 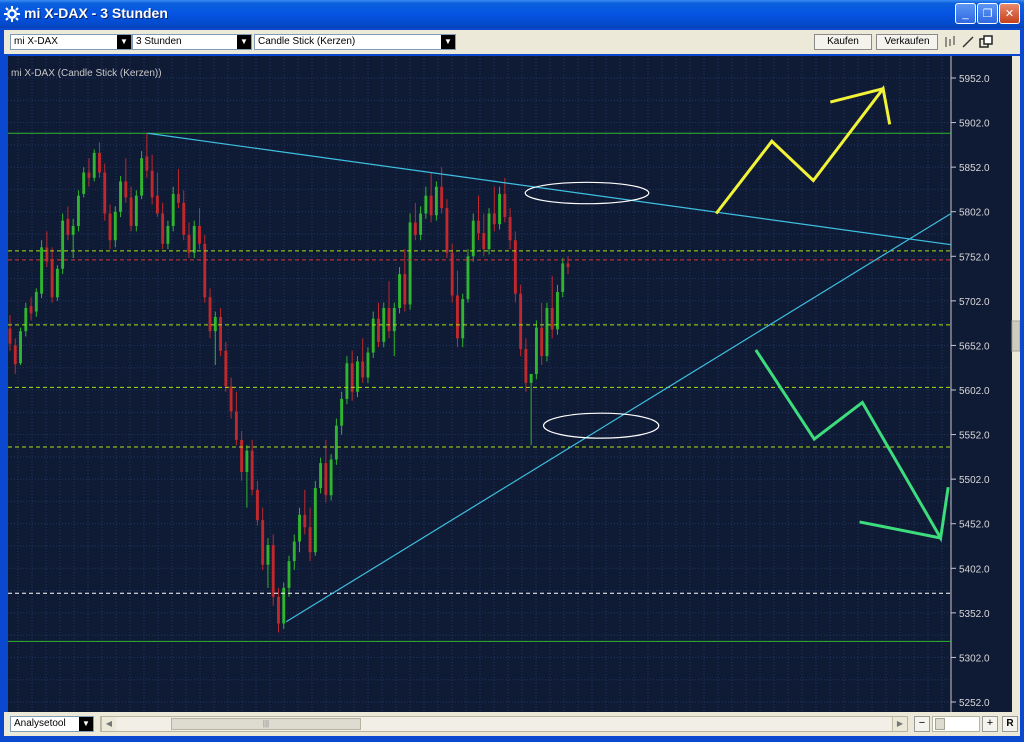 I want to click on close-button: ✕, so click(x=1009, y=13).